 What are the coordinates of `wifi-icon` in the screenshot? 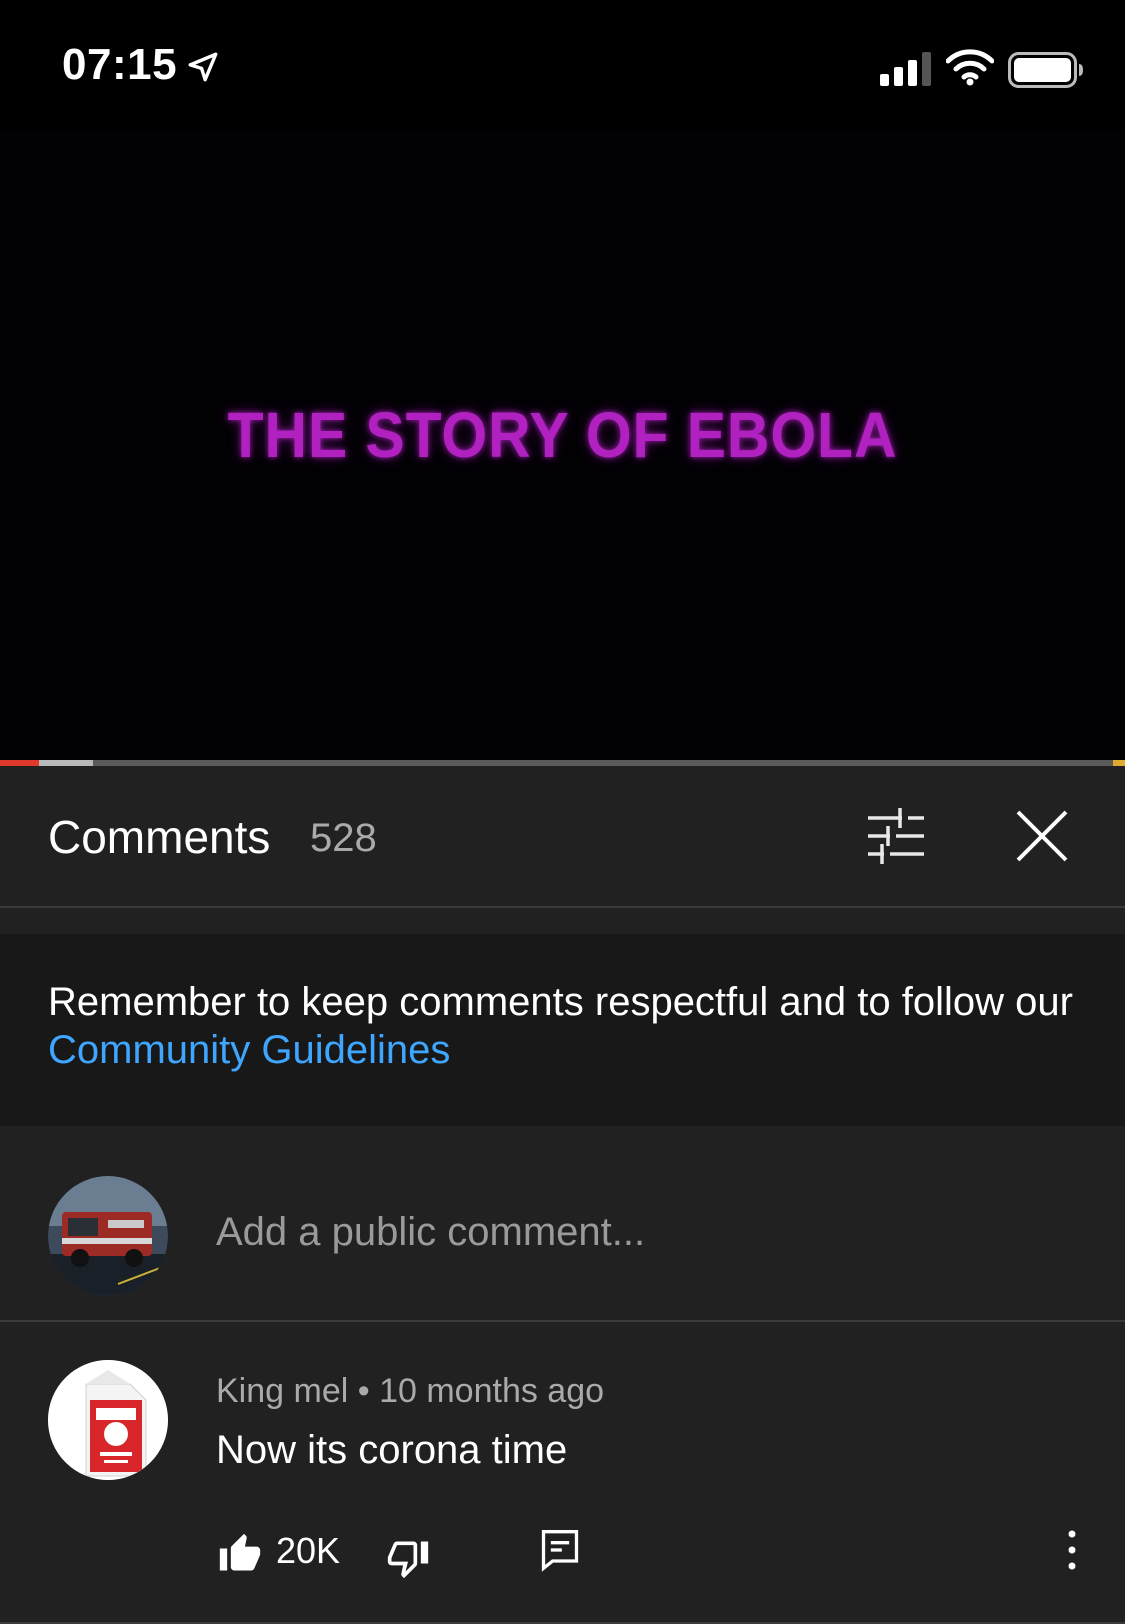 It's located at (970, 67).